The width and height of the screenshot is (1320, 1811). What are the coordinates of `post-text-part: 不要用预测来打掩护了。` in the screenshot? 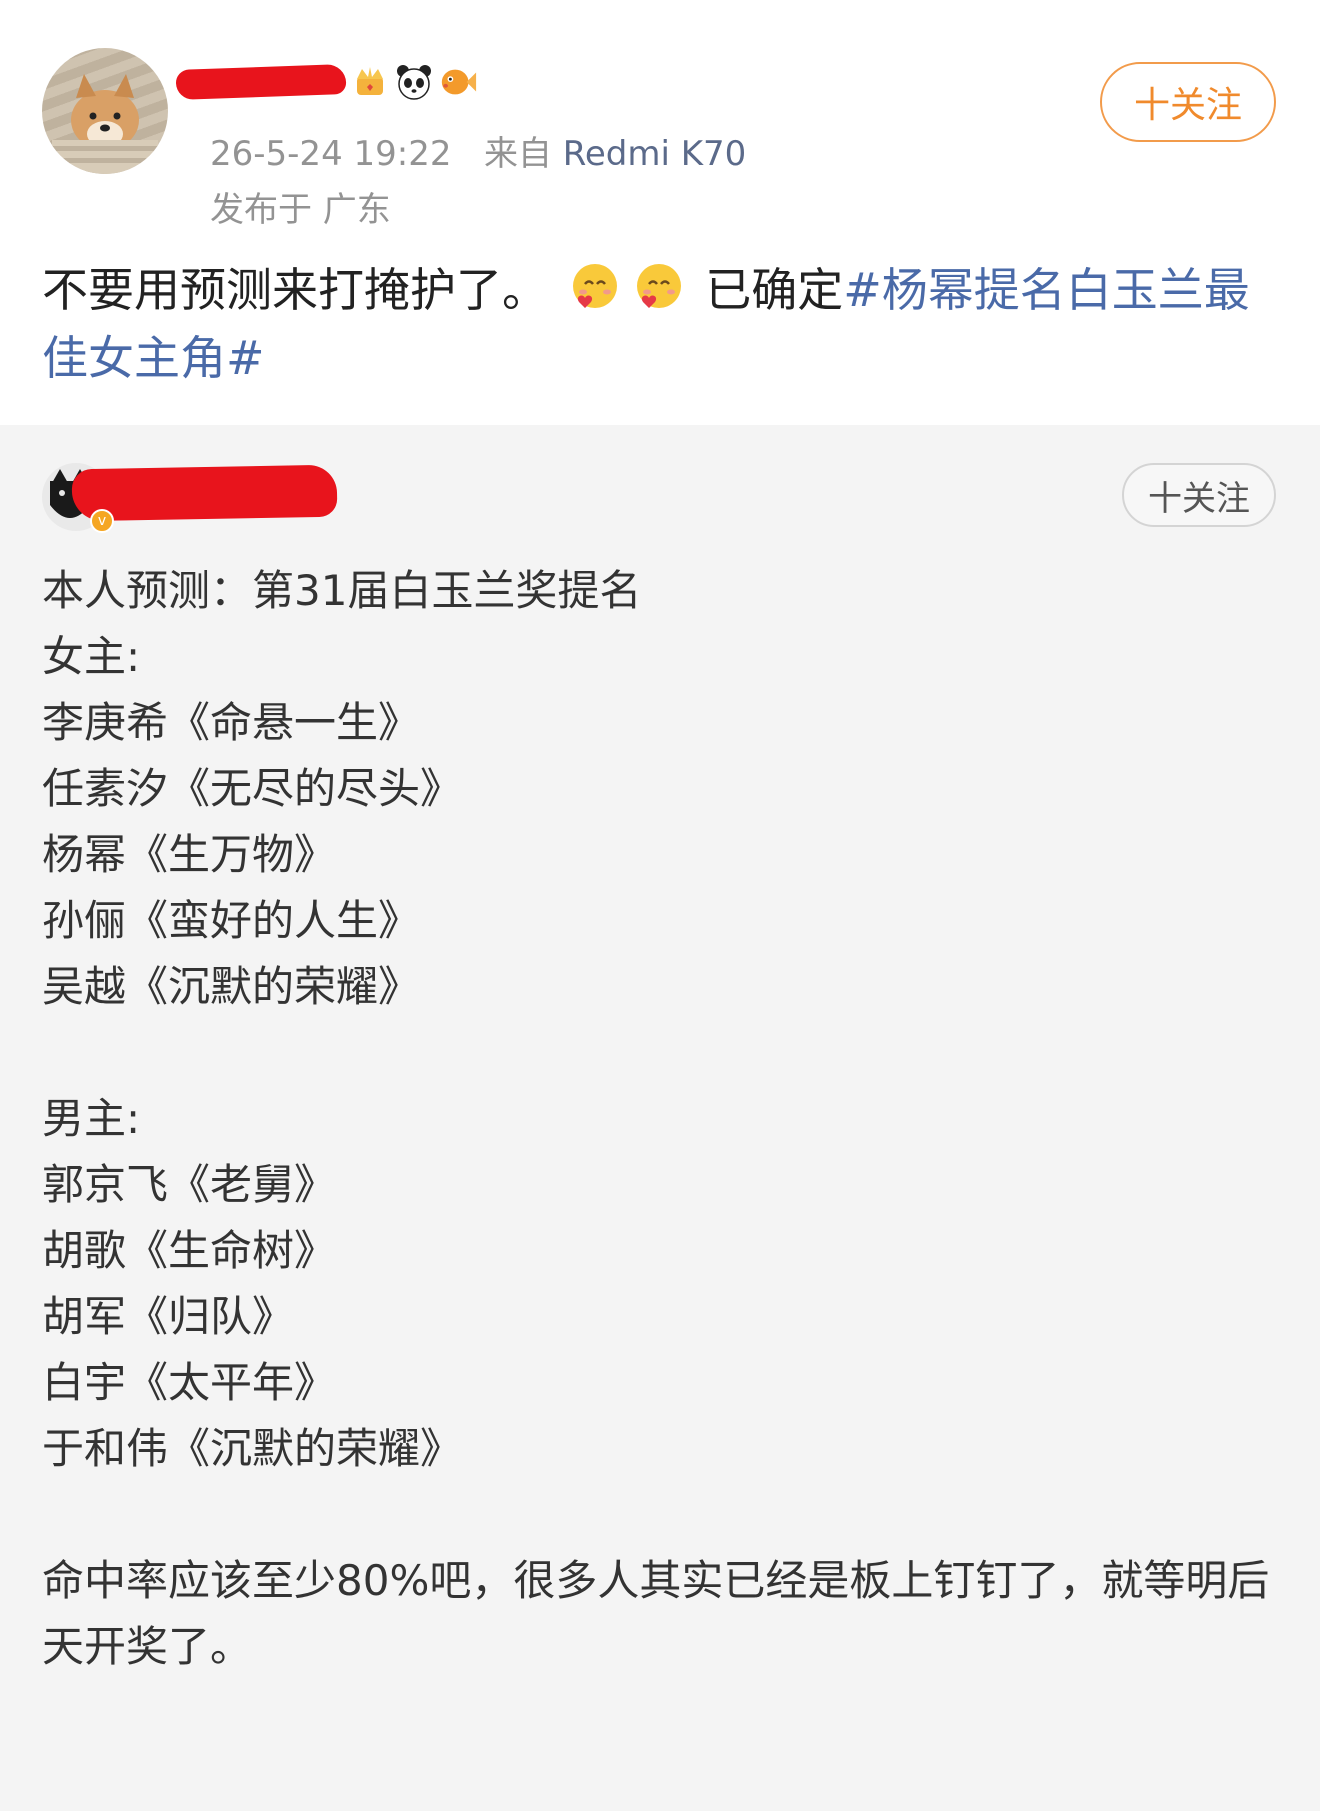 It's located at (295, 290).